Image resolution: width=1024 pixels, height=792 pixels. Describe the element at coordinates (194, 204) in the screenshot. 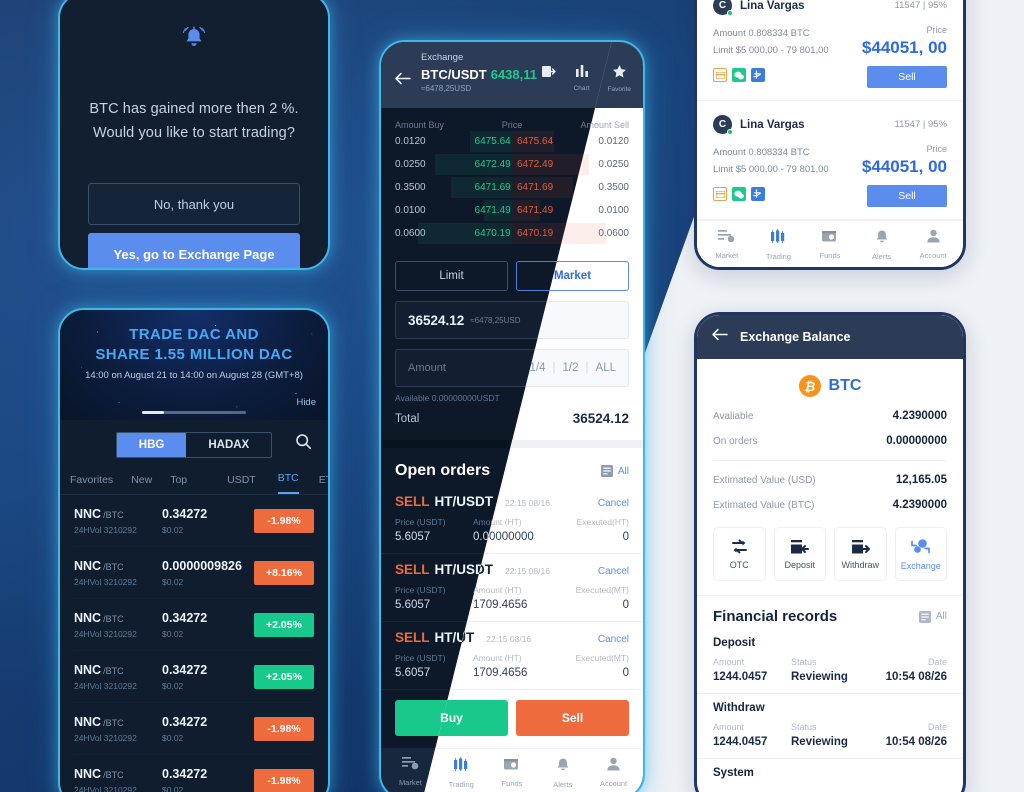

I see `decline-button: No, thank you` at that location.